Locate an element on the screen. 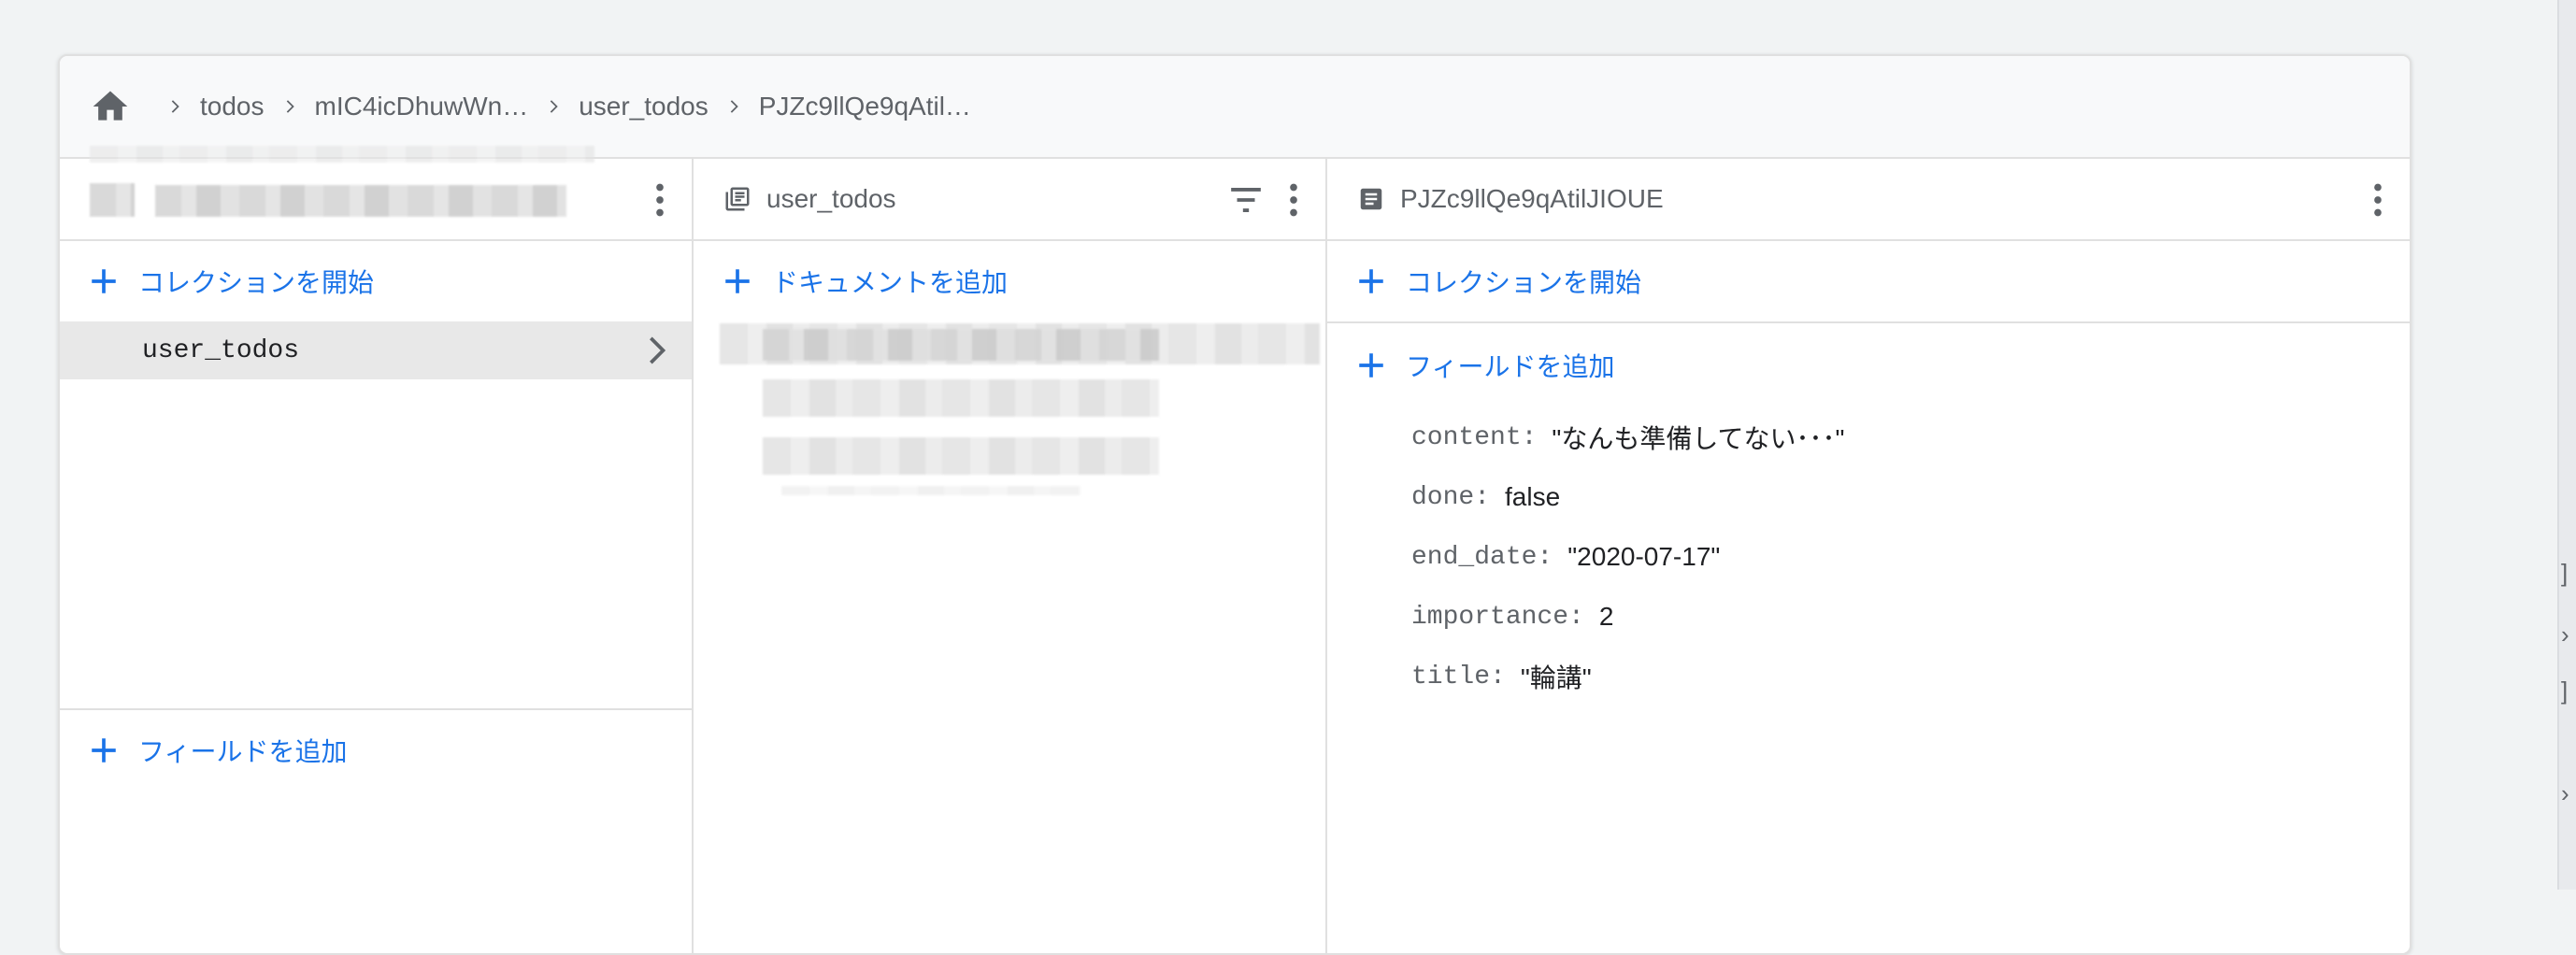 The image size is (2576, 955). field-value: 2 is located at coordinates (1606, 616).